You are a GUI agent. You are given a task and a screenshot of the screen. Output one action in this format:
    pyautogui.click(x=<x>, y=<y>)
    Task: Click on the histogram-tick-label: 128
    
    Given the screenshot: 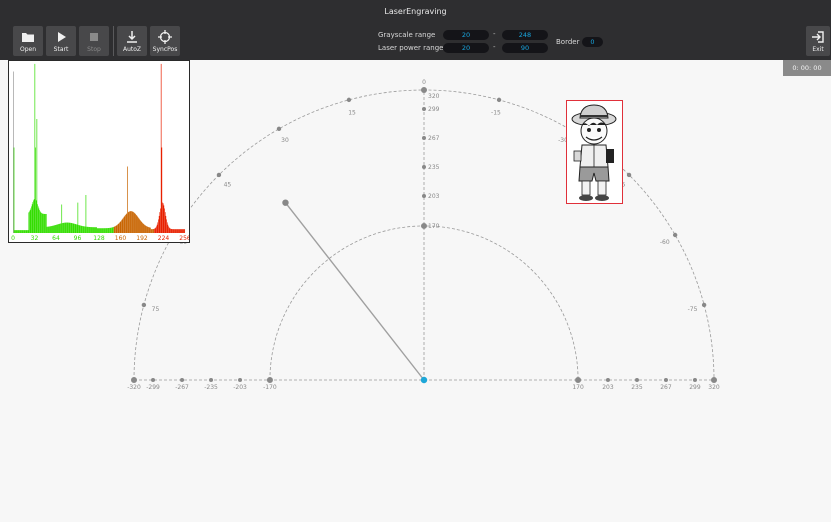 What is the action you would take?
    pyautogui.click(x=99, y=238)
    